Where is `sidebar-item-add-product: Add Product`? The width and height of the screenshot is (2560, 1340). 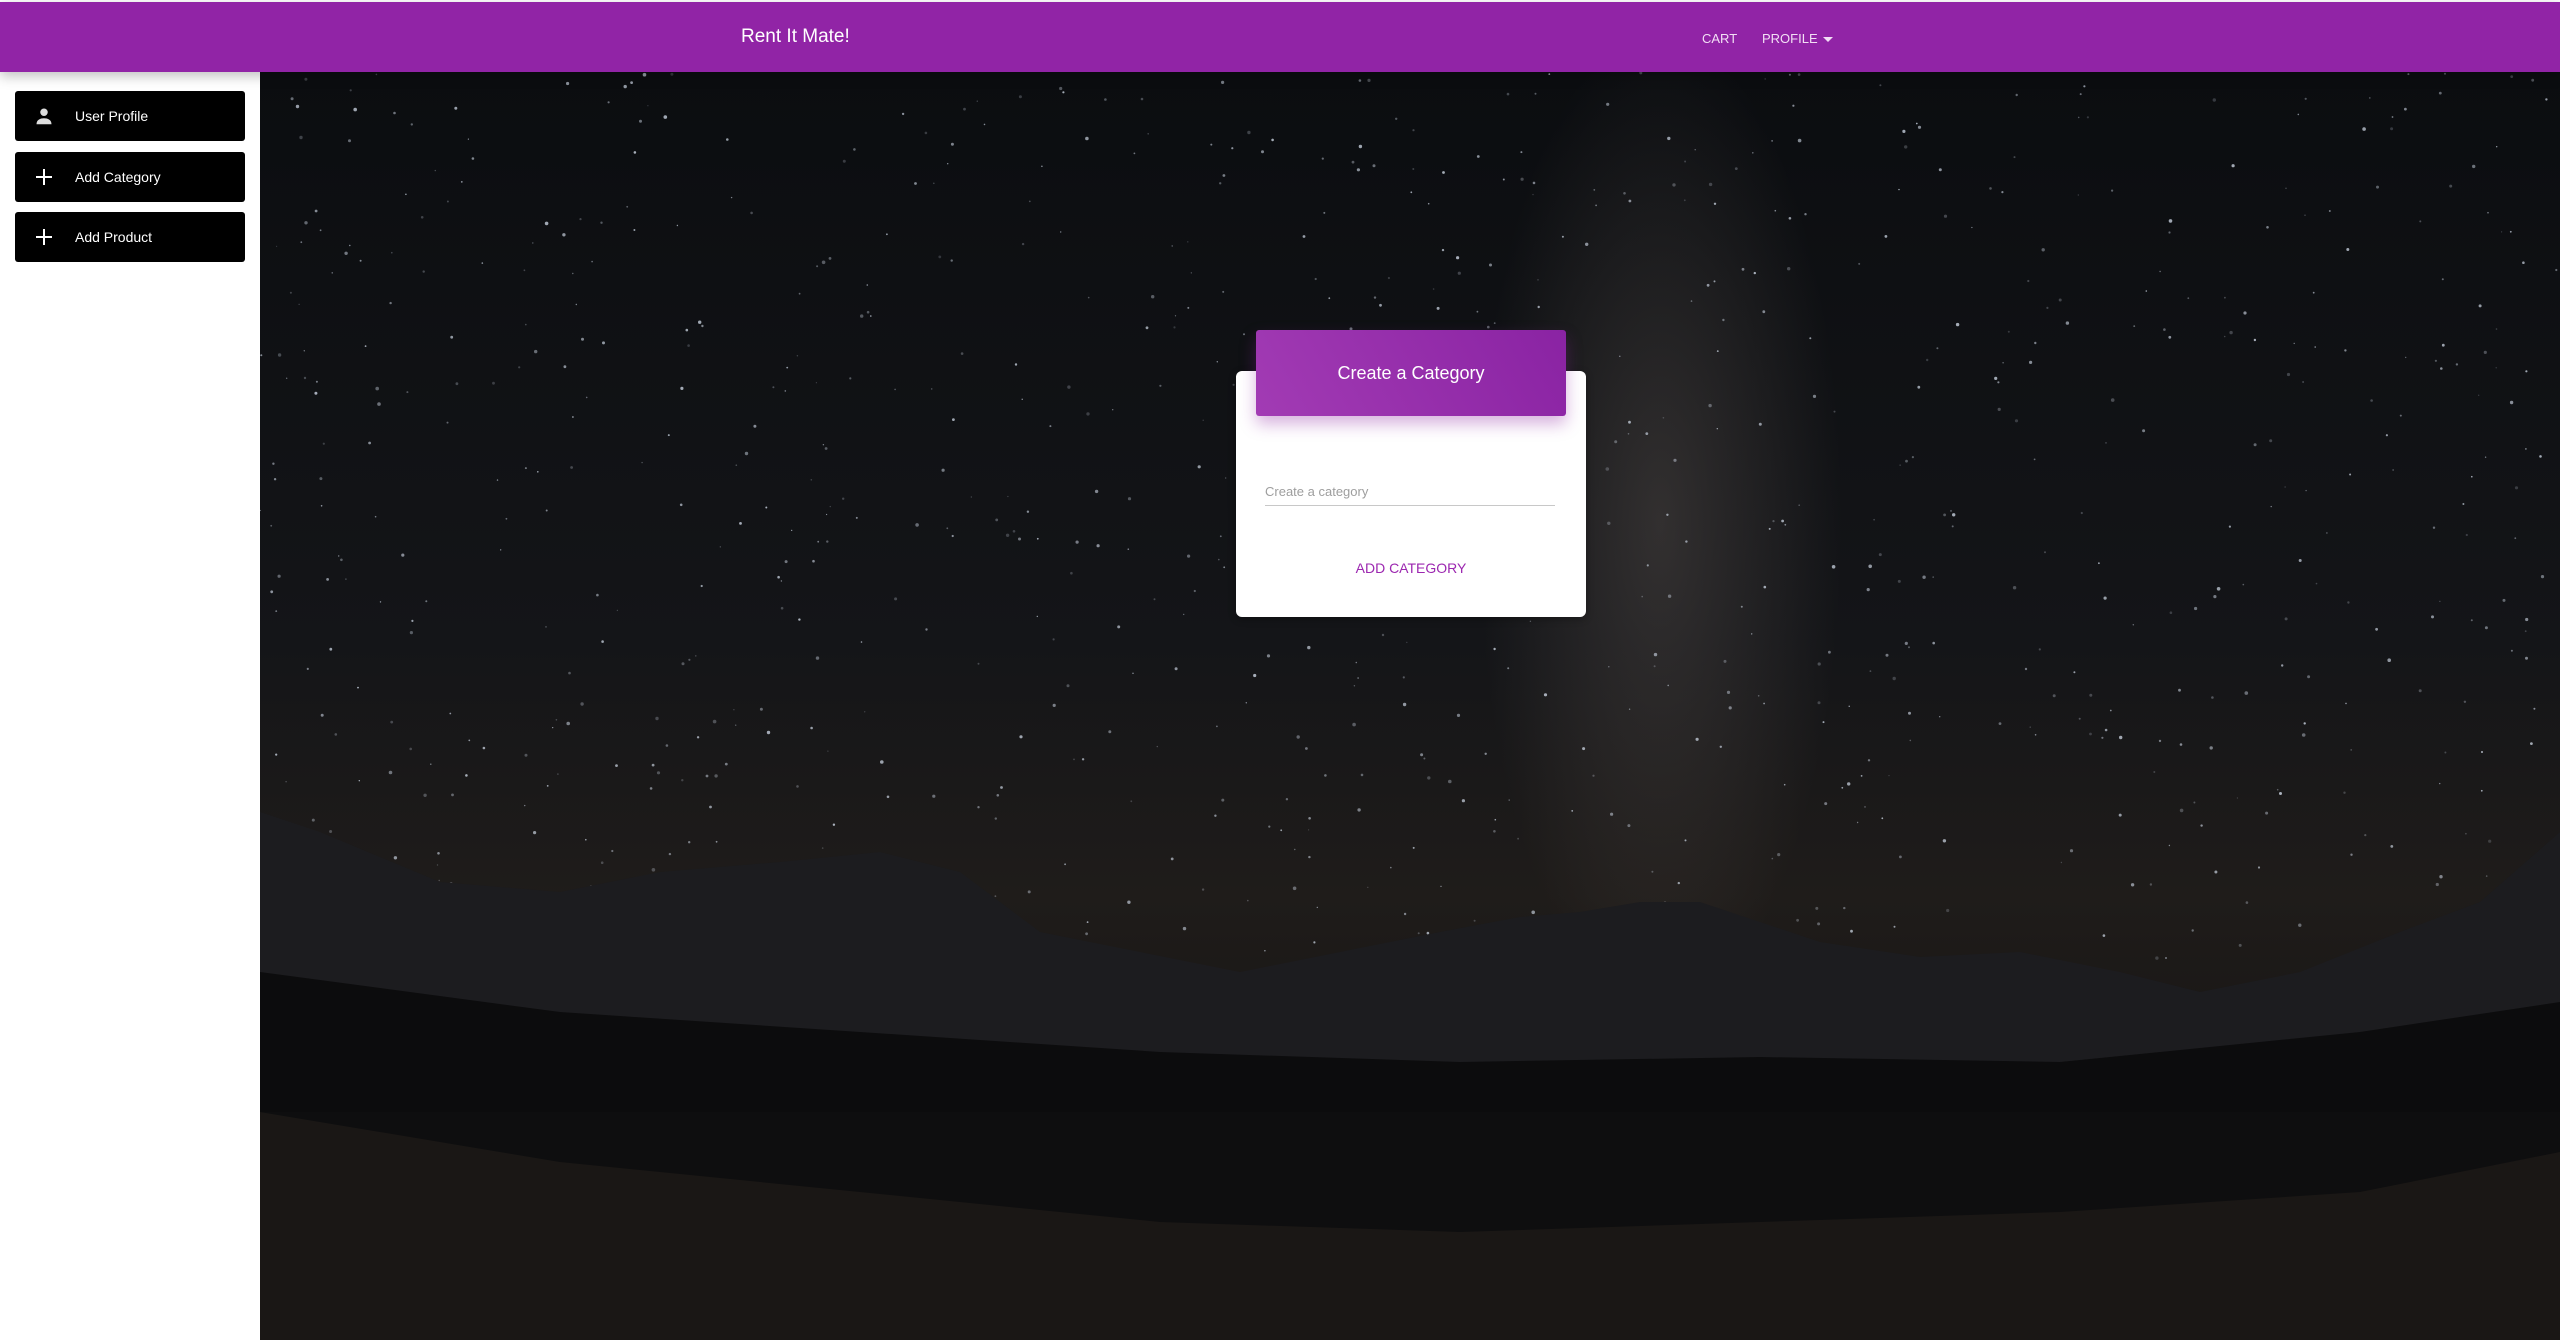
sidebar-item-add-product: Add Product is located at coordinates (130, 237).